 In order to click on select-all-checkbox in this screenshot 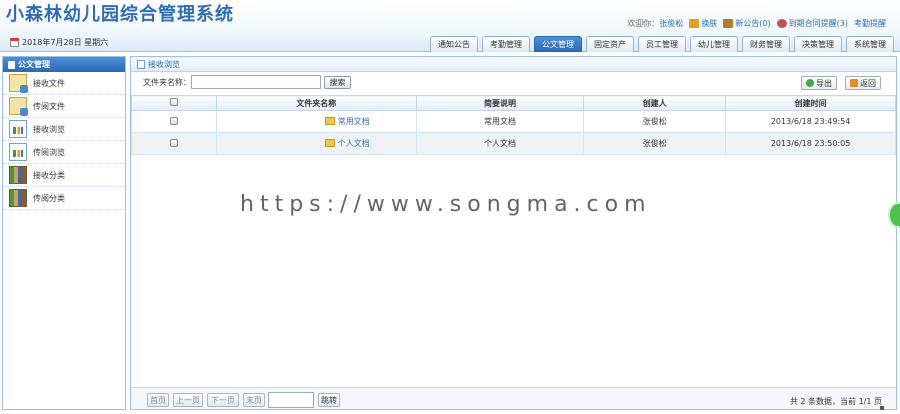, I will do `click(173, 102)`.